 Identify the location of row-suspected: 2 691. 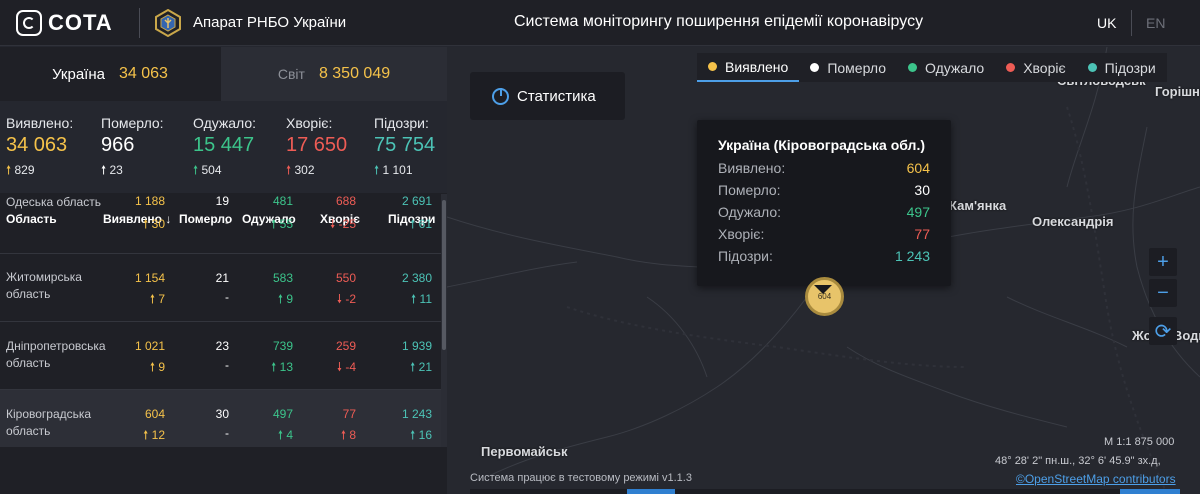
(416, 201).